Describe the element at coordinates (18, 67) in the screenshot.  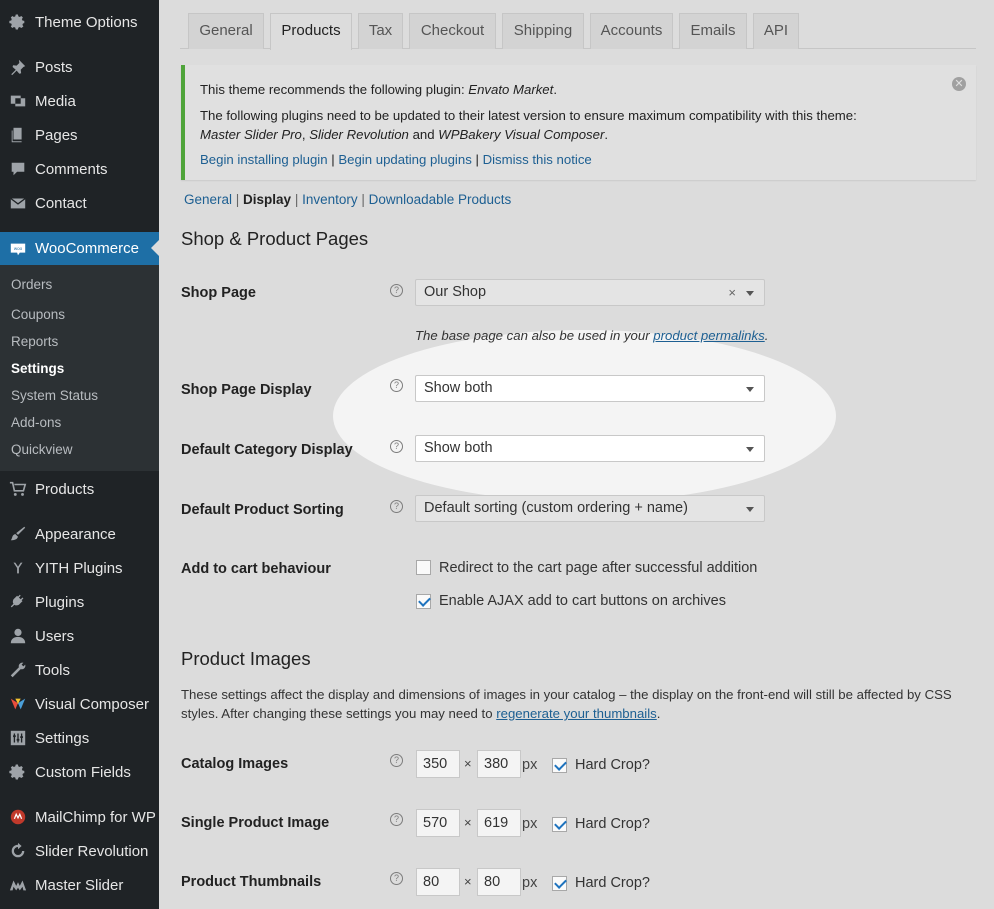
I see `pin-icon` at that location.